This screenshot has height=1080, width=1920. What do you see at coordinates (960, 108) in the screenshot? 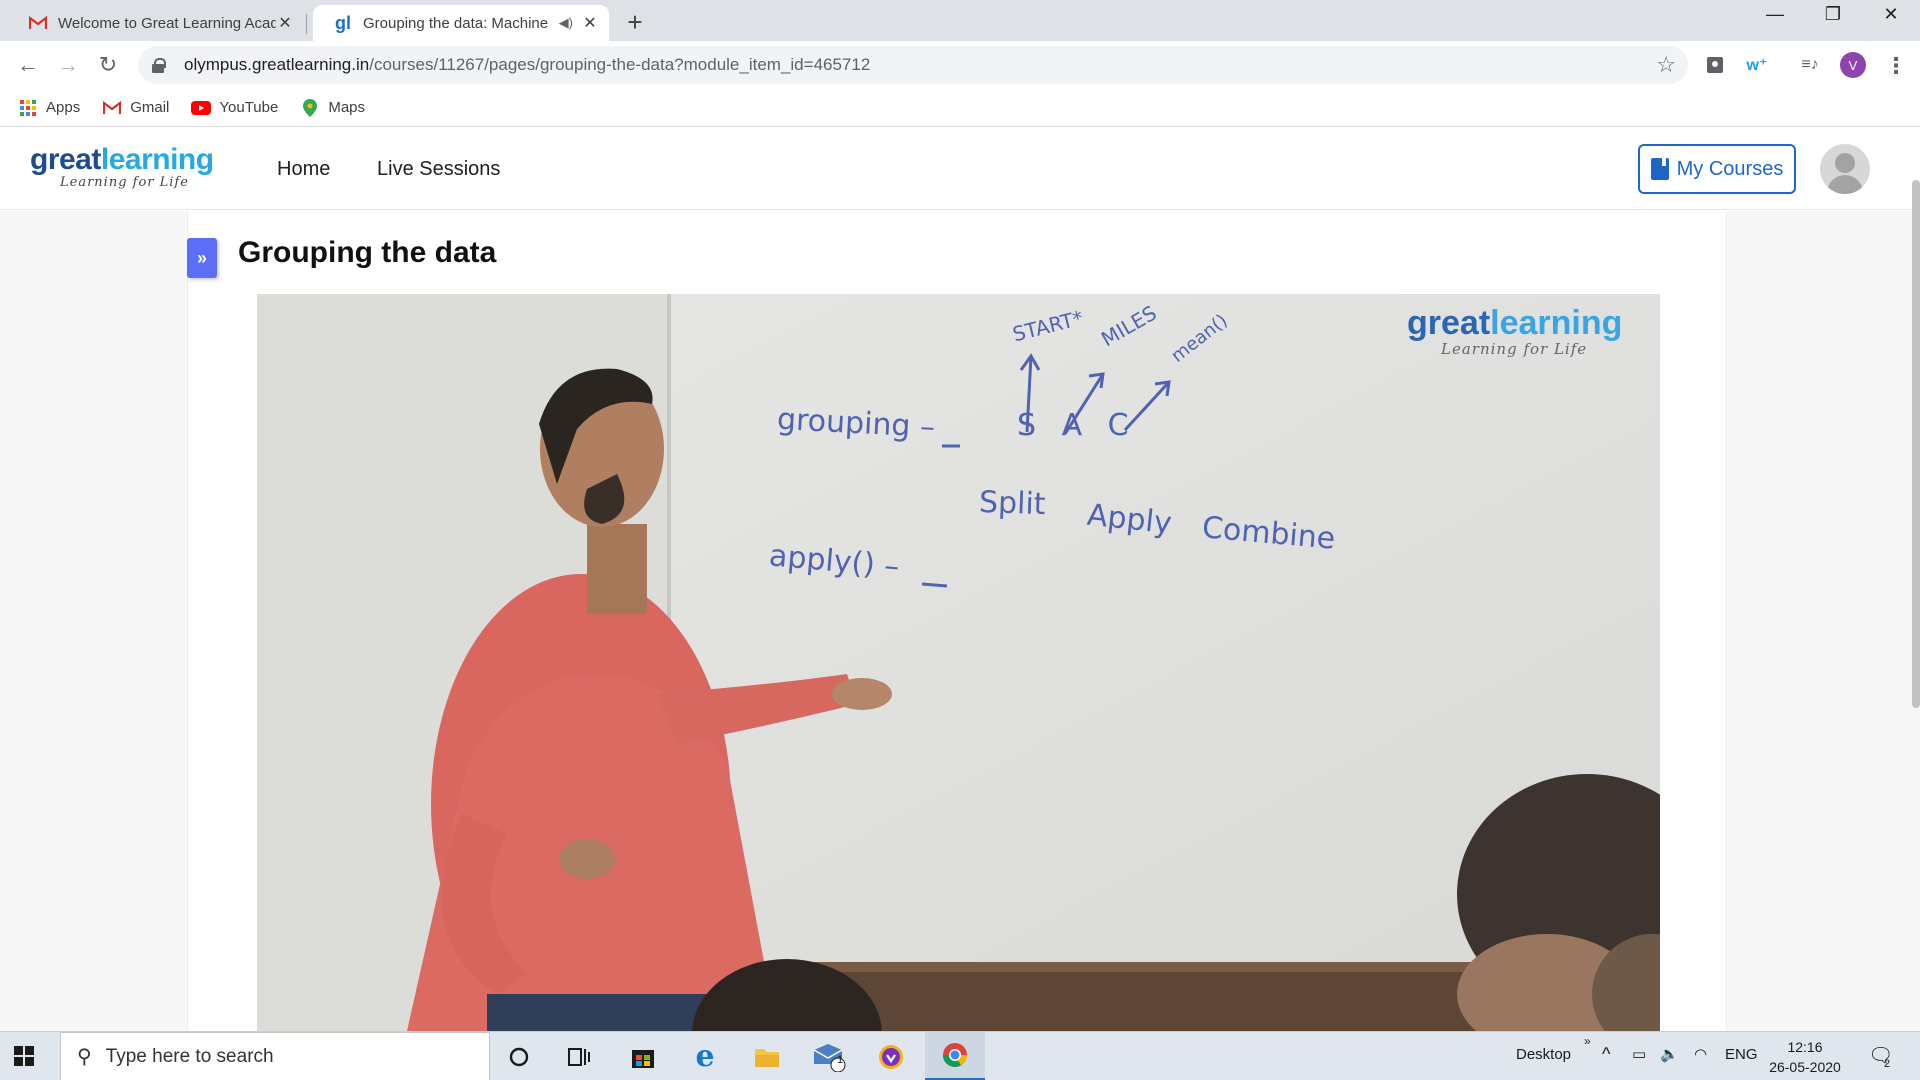
I see `bookmarks-bar: Apps Gmail YouTube Maps` at bounding box center [960, 108].